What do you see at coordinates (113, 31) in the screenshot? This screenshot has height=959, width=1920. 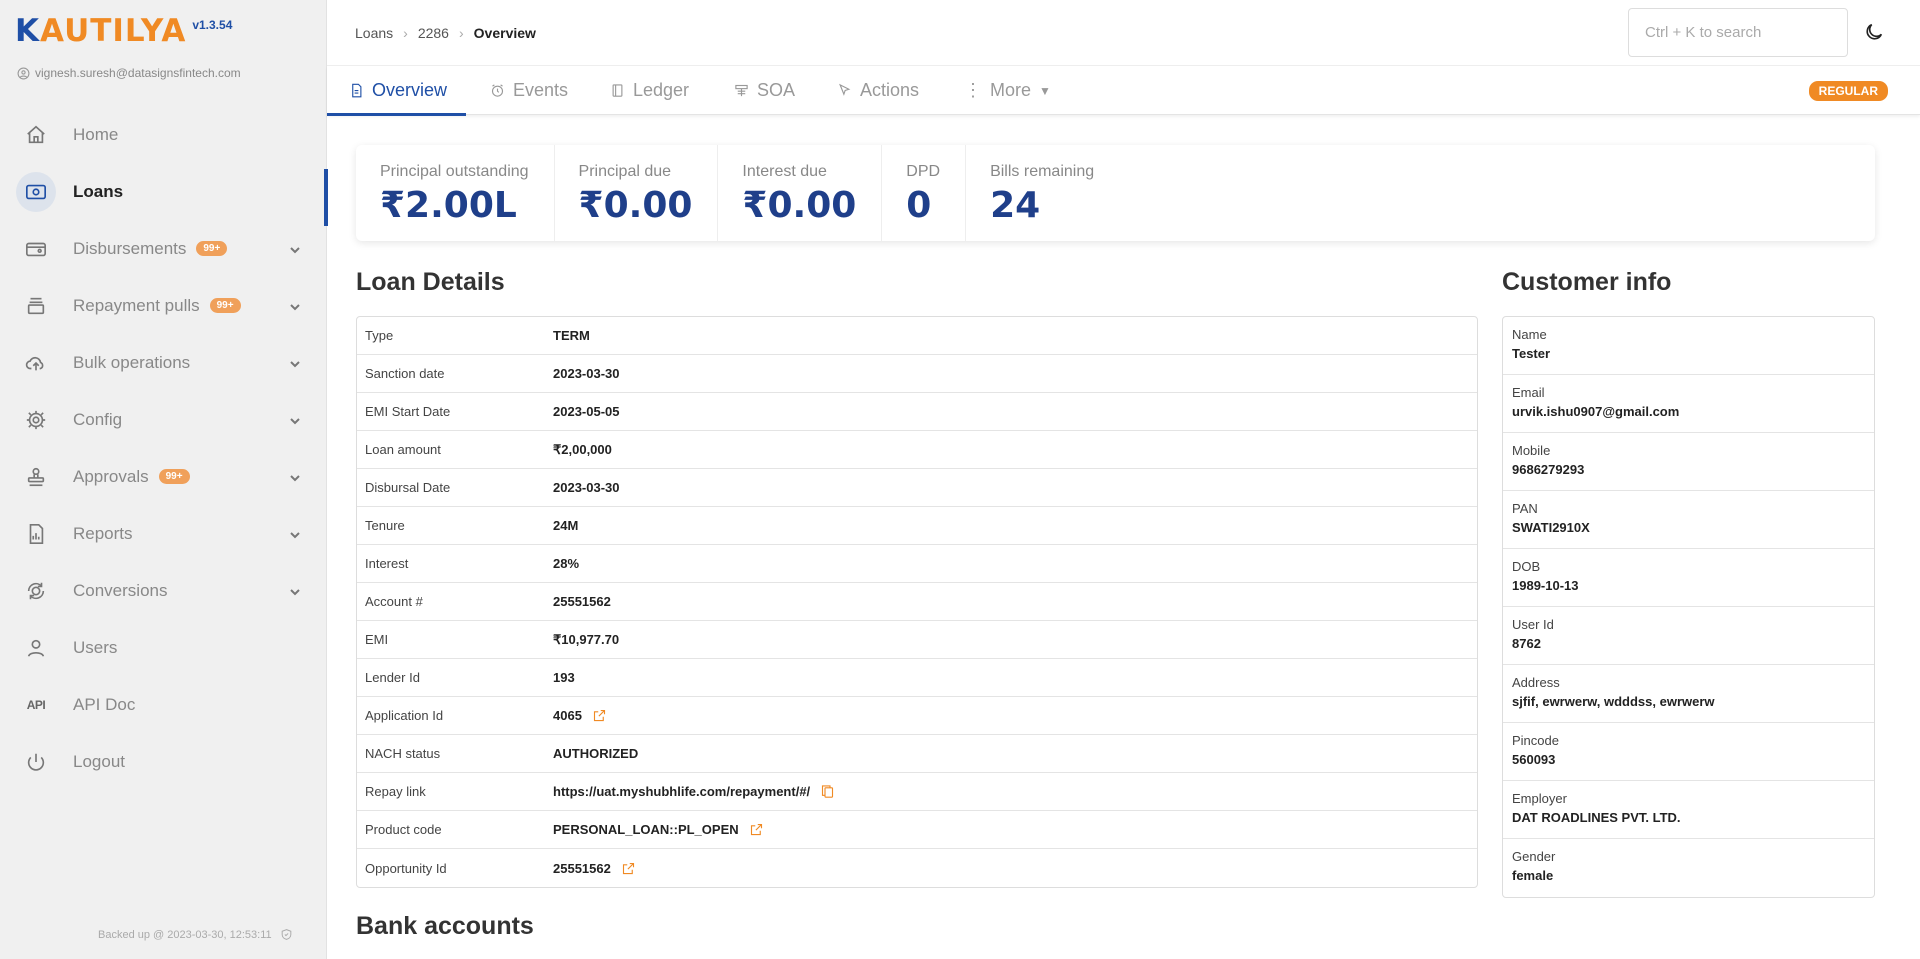 I see `logo-rest: AUTILYA` at bounding box center [113, 31].